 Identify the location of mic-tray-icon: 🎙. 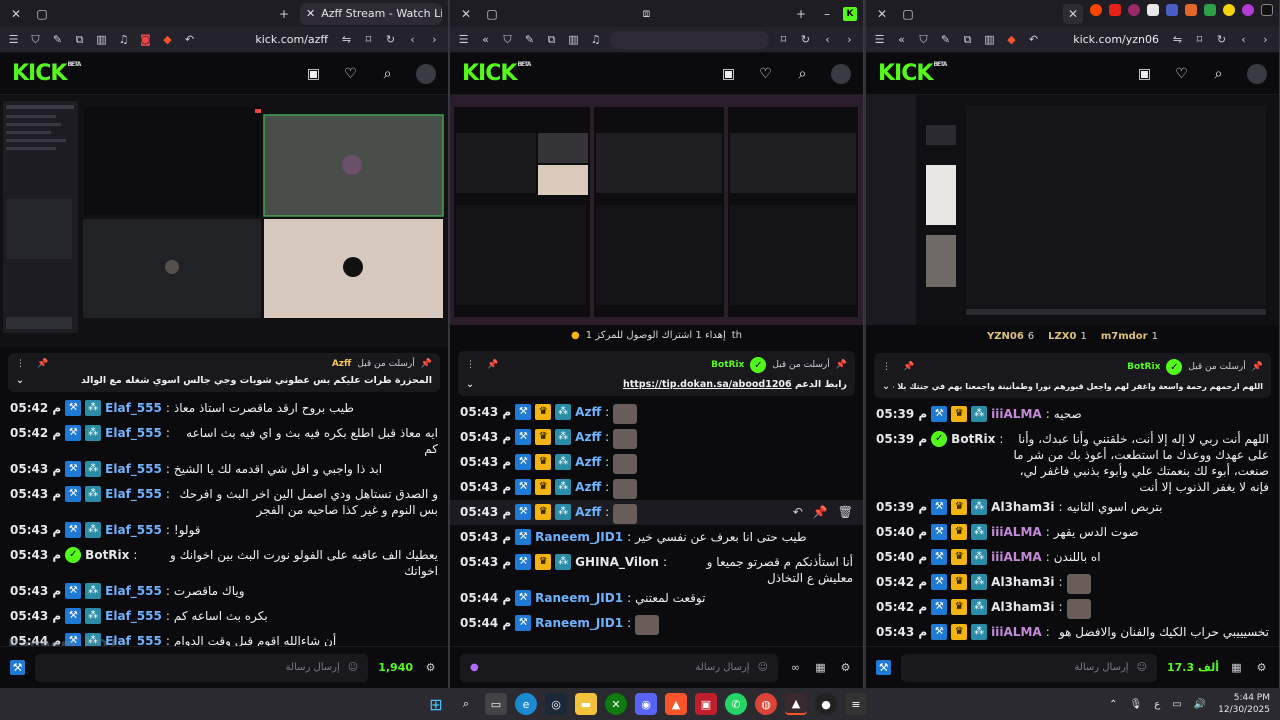
(1136, 704).